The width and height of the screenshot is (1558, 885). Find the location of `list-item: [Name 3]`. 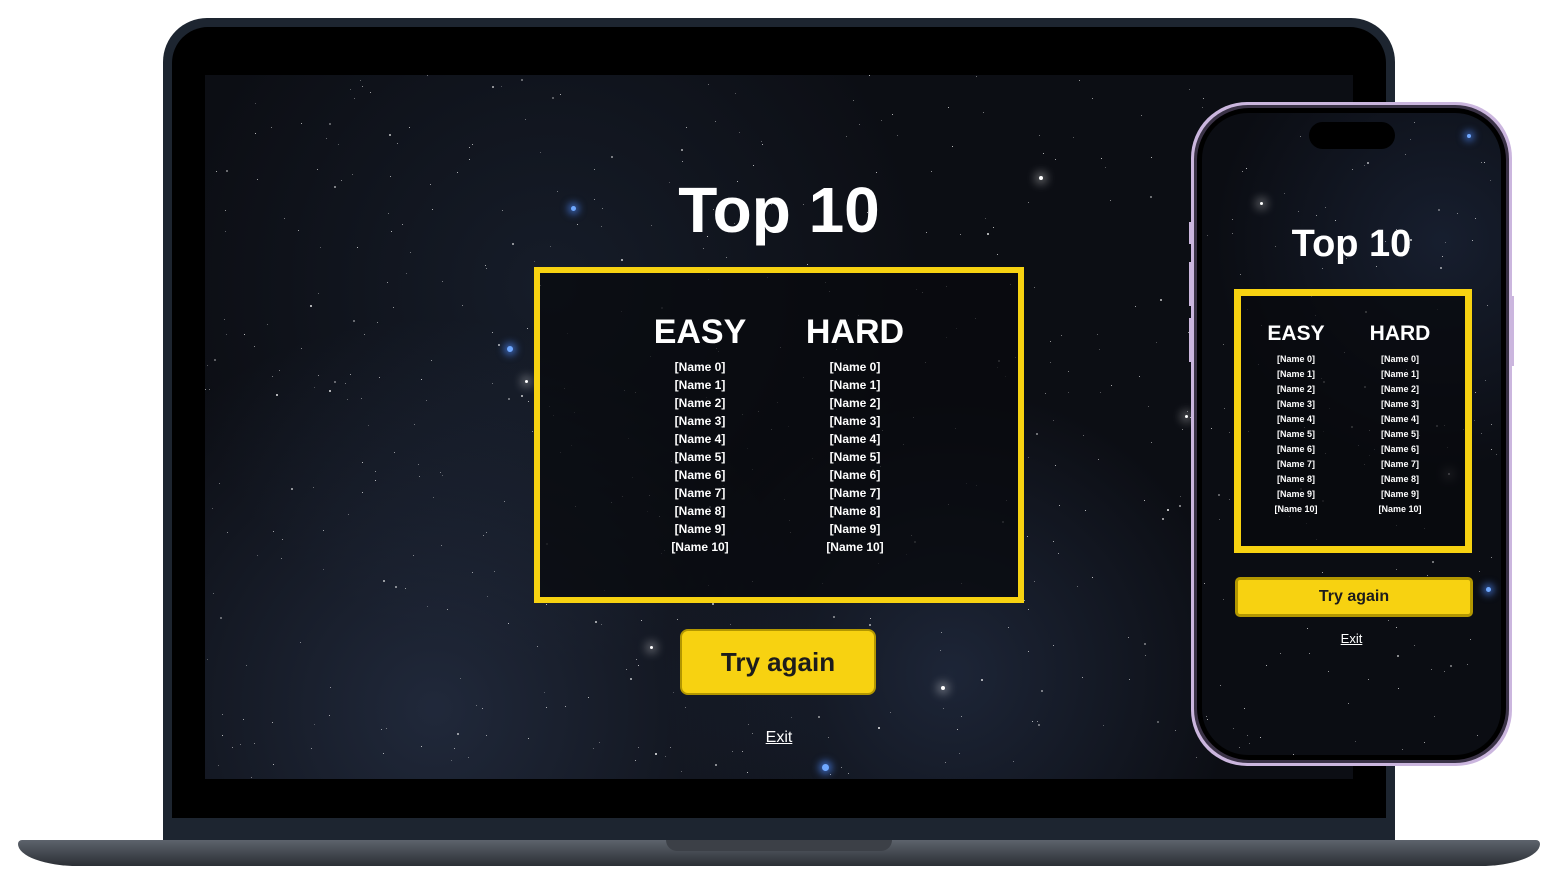

list-item: [Name 3] is located at coordinates (1295, 404).